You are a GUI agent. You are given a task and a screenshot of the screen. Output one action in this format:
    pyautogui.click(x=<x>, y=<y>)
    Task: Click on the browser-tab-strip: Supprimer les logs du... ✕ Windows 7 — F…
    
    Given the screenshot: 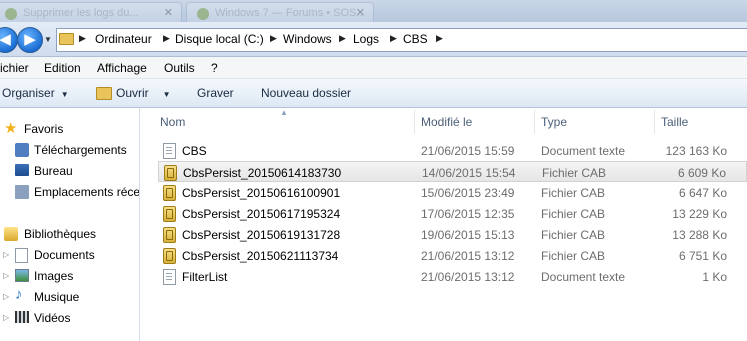 What is the action you would take?
    pyautogui.click(x=373, y=11)
    